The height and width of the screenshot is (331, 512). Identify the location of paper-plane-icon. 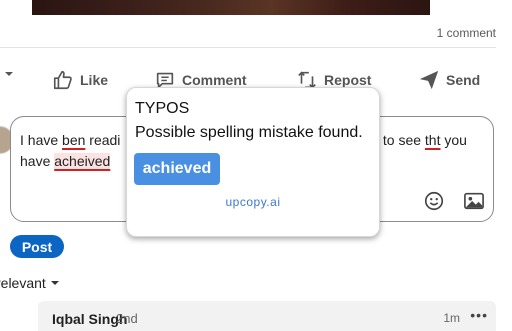
(429, 80).